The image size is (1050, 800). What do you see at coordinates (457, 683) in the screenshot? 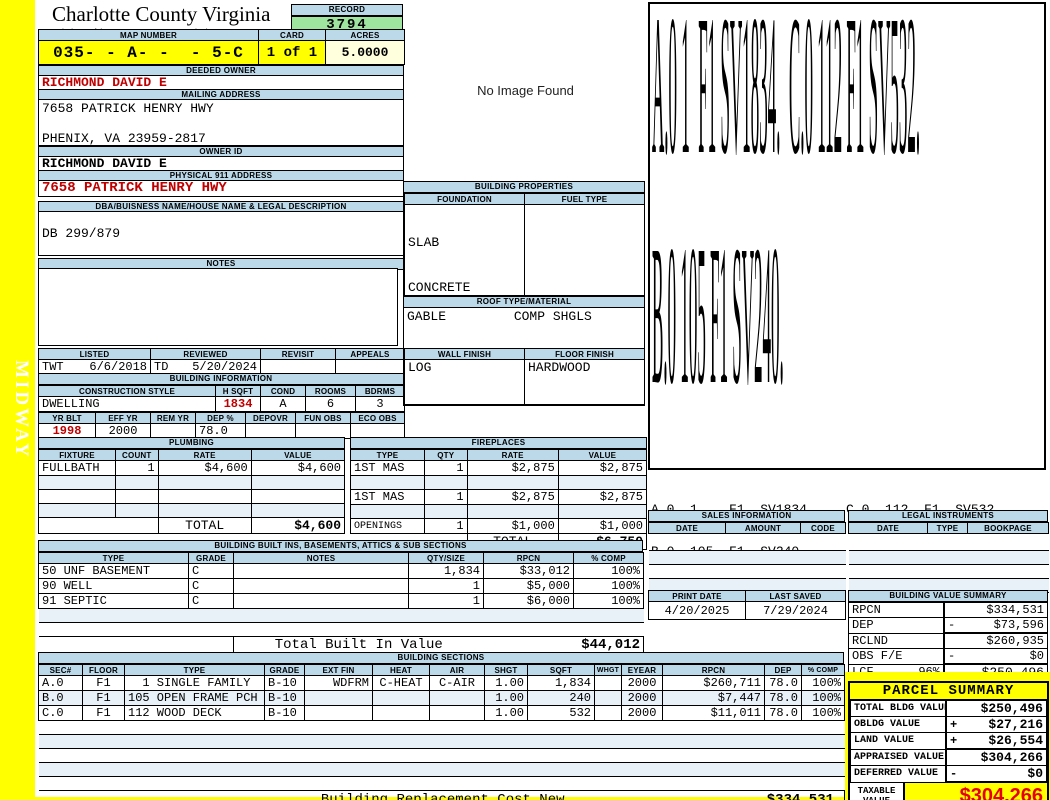
I see `air: C-AIR` at bounding box center [457, 683].